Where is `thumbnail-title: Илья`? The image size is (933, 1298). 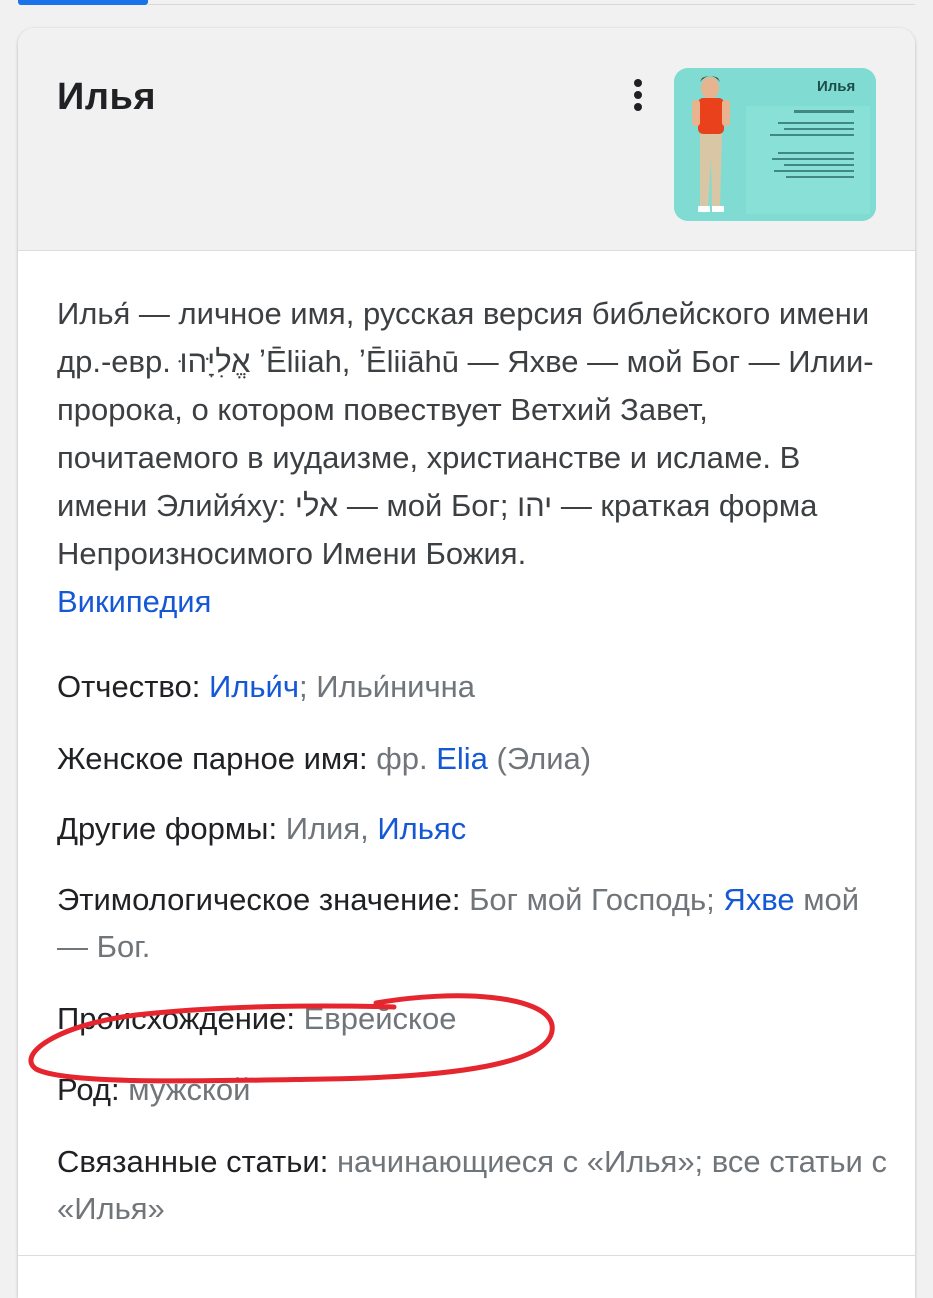 thumbnail-title: Илья is located at coordinates (836, 86).